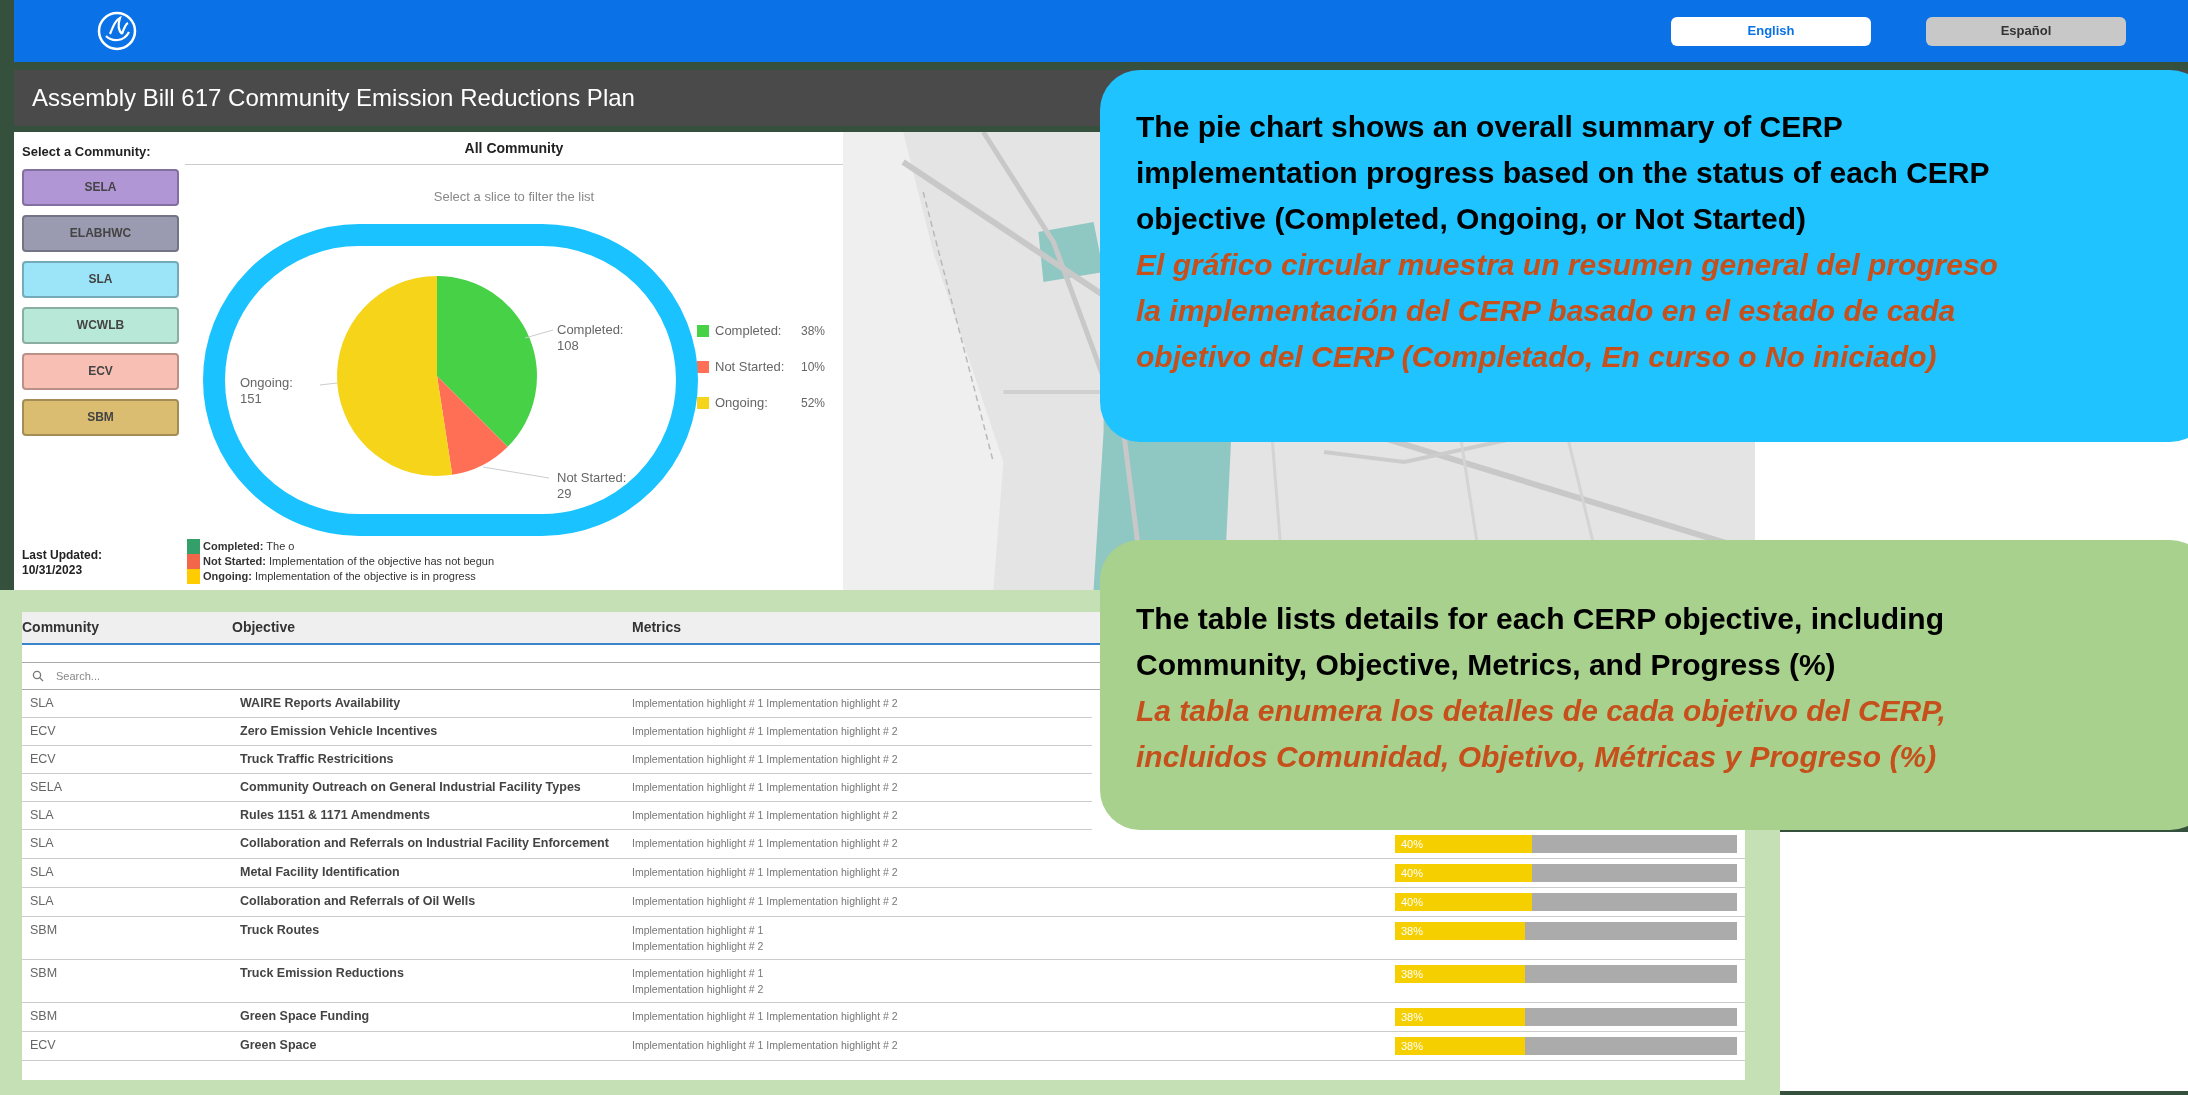  I want to click on panel-title: All Community, so click(514, 148).